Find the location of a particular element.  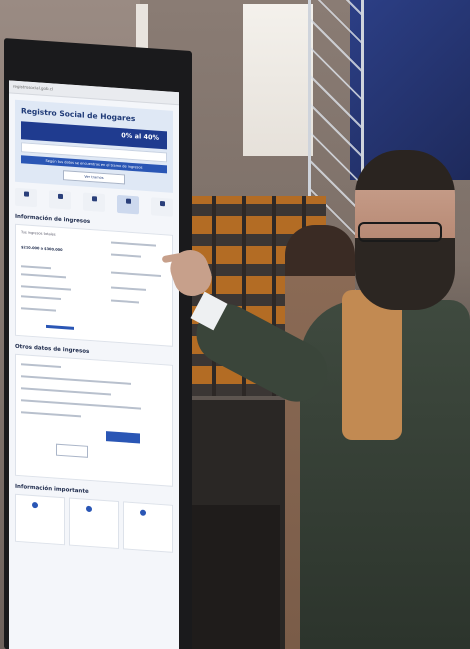

home-icon is located at coordinates (26, 194).